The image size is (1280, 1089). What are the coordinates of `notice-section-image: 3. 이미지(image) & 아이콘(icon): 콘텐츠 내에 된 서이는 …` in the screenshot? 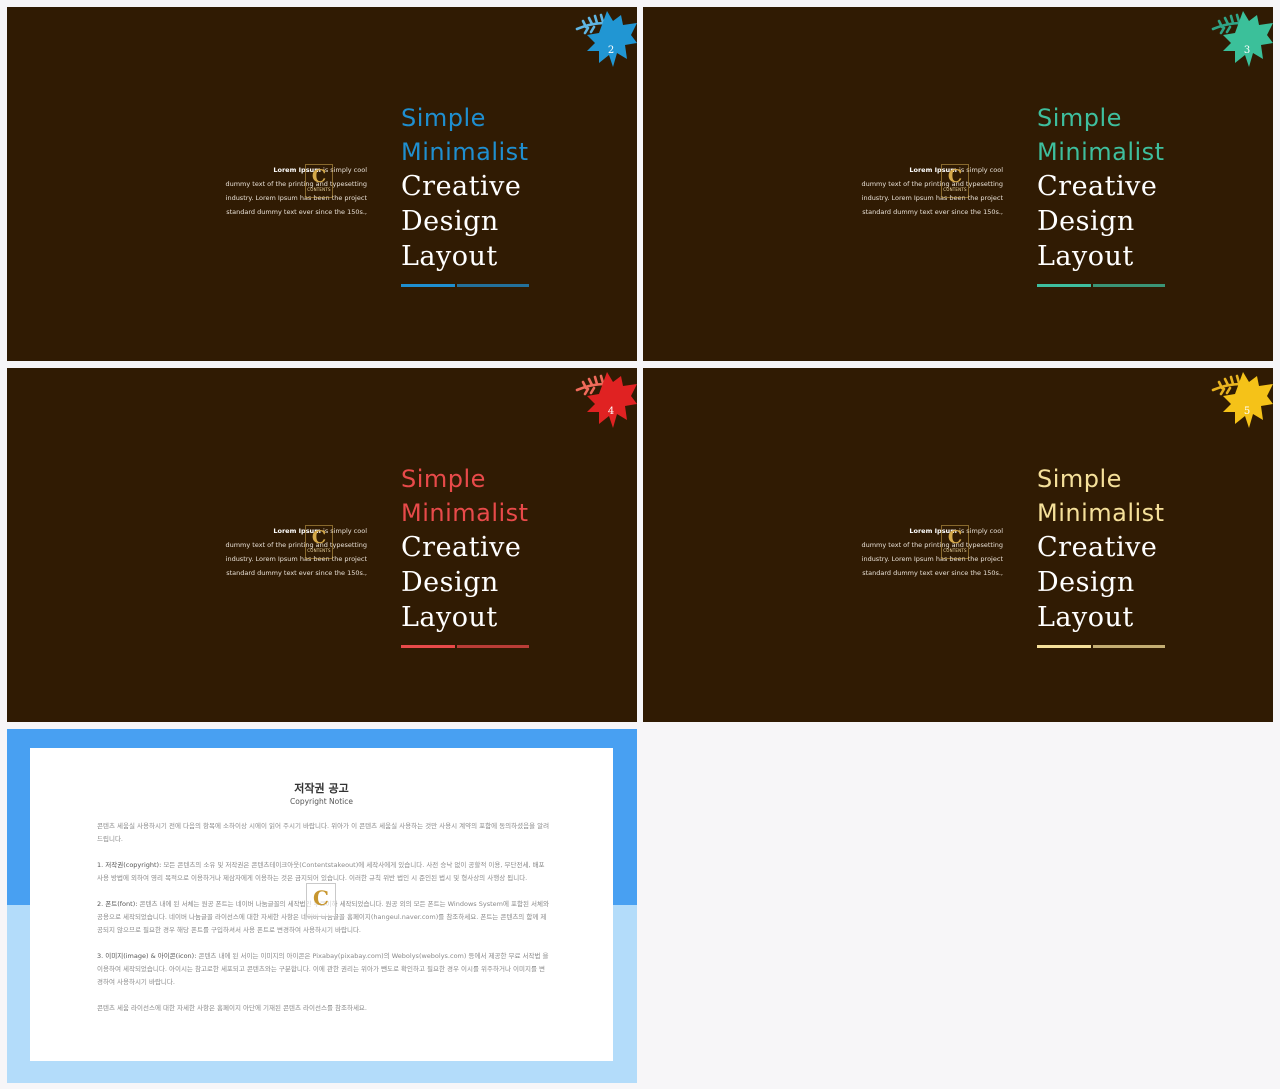 It's located at (323, 969).